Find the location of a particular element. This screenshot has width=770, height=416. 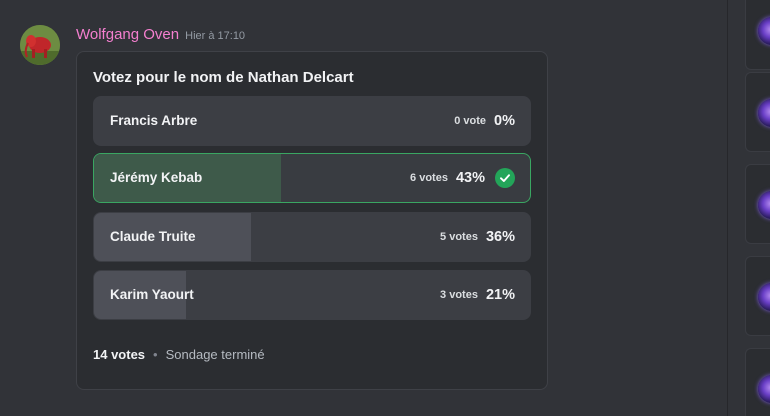

poll-answer-percent: 21% is located at coordinates (500, 295).